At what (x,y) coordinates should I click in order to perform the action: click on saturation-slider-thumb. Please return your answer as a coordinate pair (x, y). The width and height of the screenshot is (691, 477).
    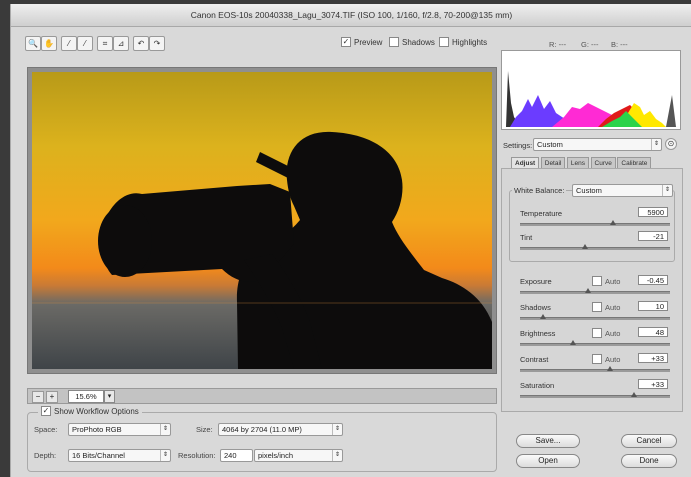
    Looking at the image, I should click on (634, 394).